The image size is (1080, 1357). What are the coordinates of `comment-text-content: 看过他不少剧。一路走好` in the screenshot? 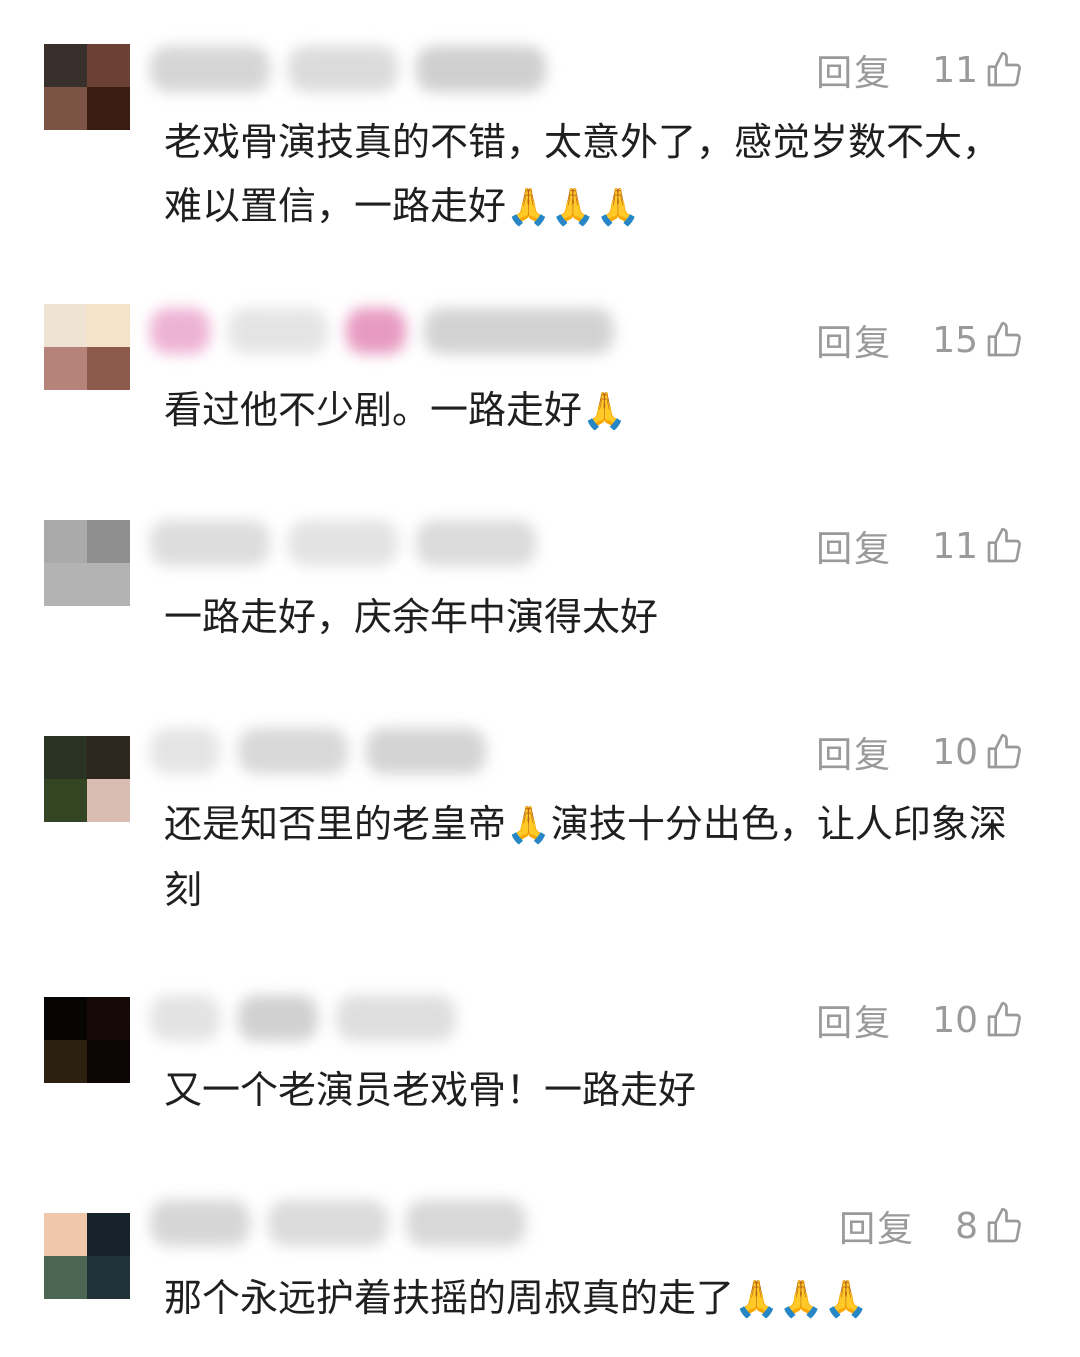 It's located at (373, 410).